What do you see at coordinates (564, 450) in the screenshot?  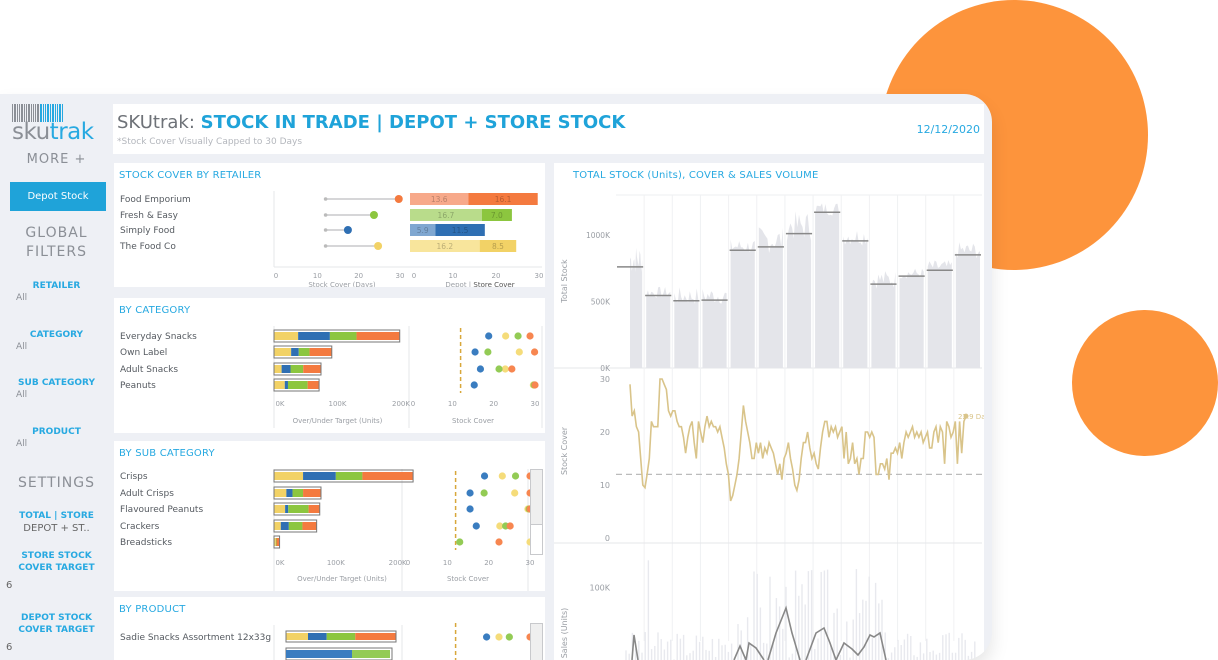 I see `y-axis-title: Stock Cover` at bounding box center [564, 450].